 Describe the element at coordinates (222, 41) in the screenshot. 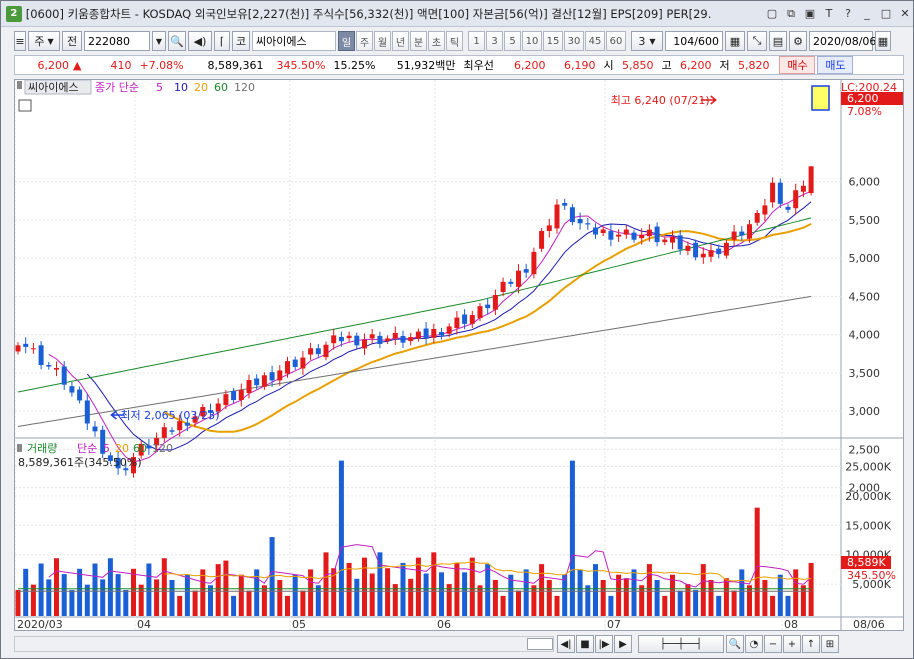

I see `bracket-icon: ⌈` at that location.